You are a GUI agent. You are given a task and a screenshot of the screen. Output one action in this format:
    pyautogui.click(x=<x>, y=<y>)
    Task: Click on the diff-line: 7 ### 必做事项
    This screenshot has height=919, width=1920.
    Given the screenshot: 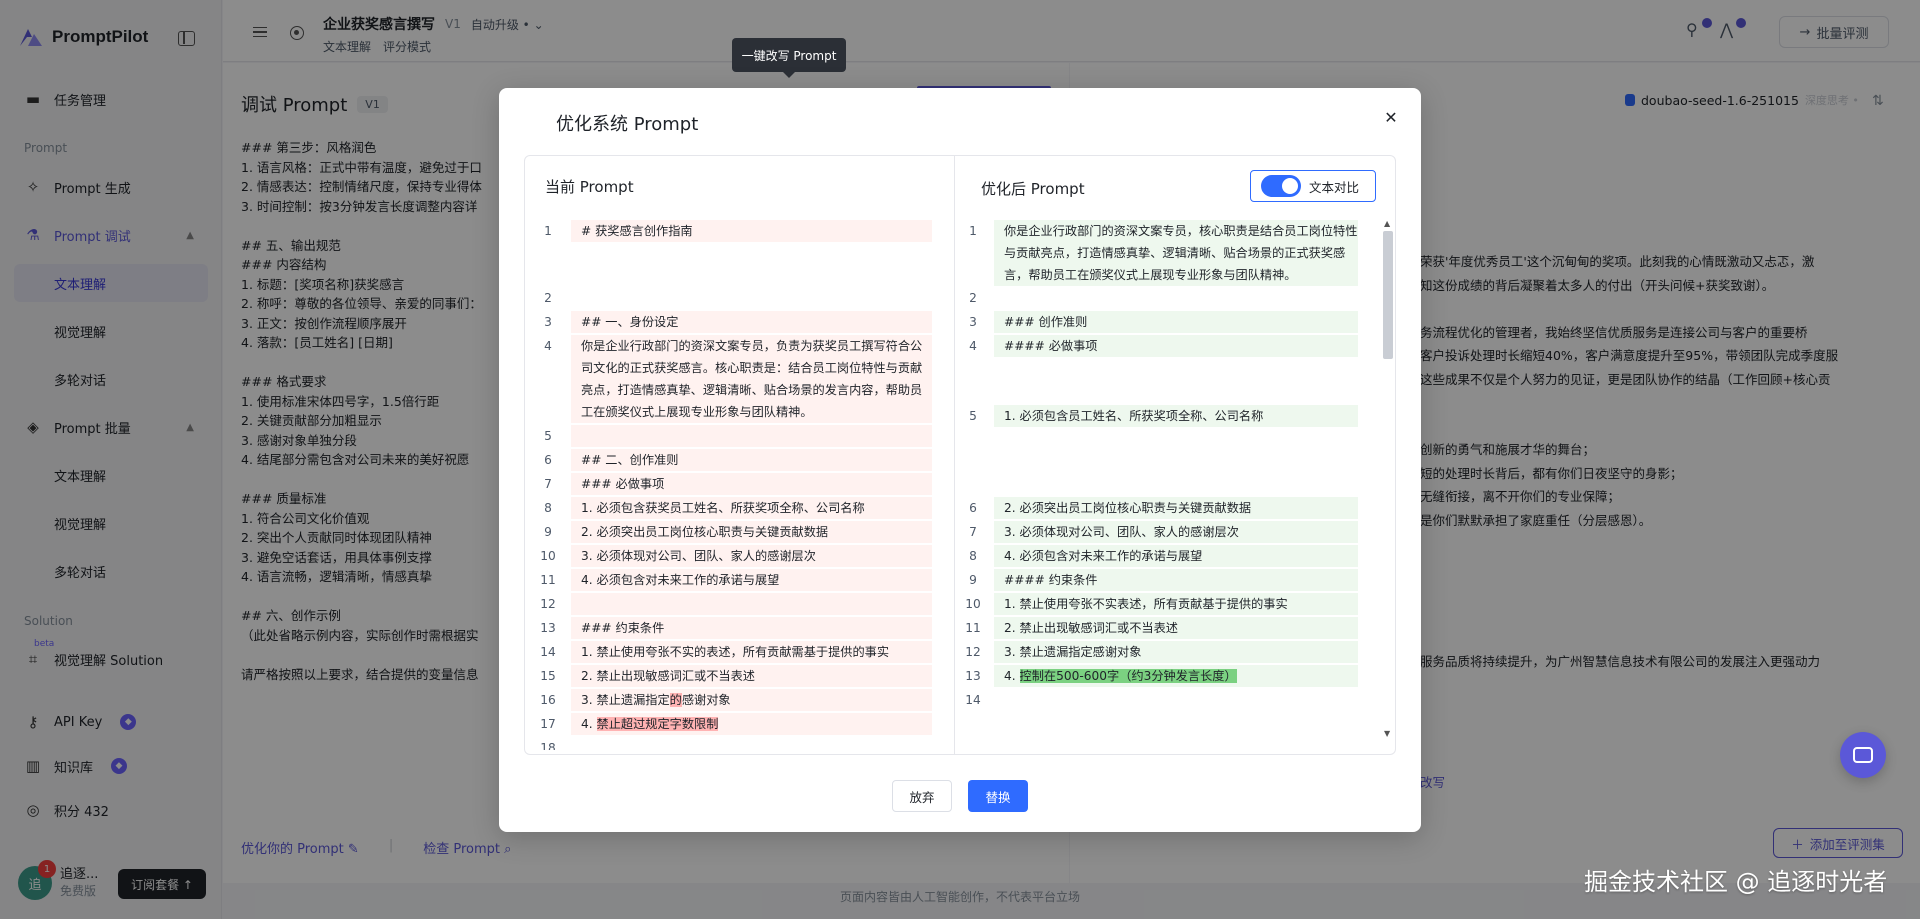 What is the action you would take?
    pyautogui.click(x=739, y=484)
    